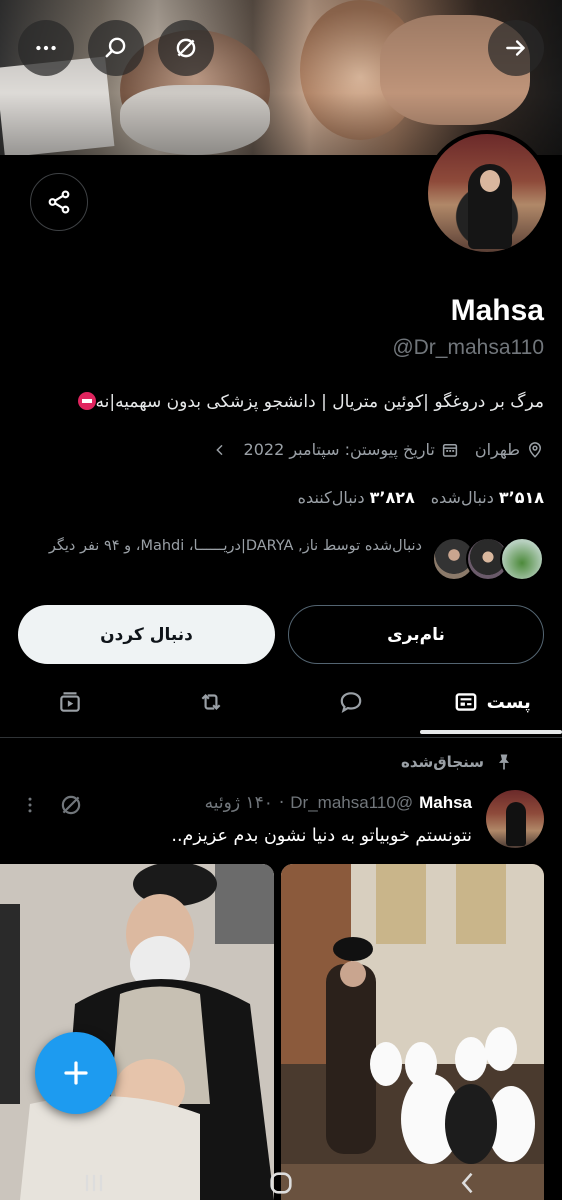 The image size is (562, 1200). I want to click on arrow-right-icon, so click(515, 48).